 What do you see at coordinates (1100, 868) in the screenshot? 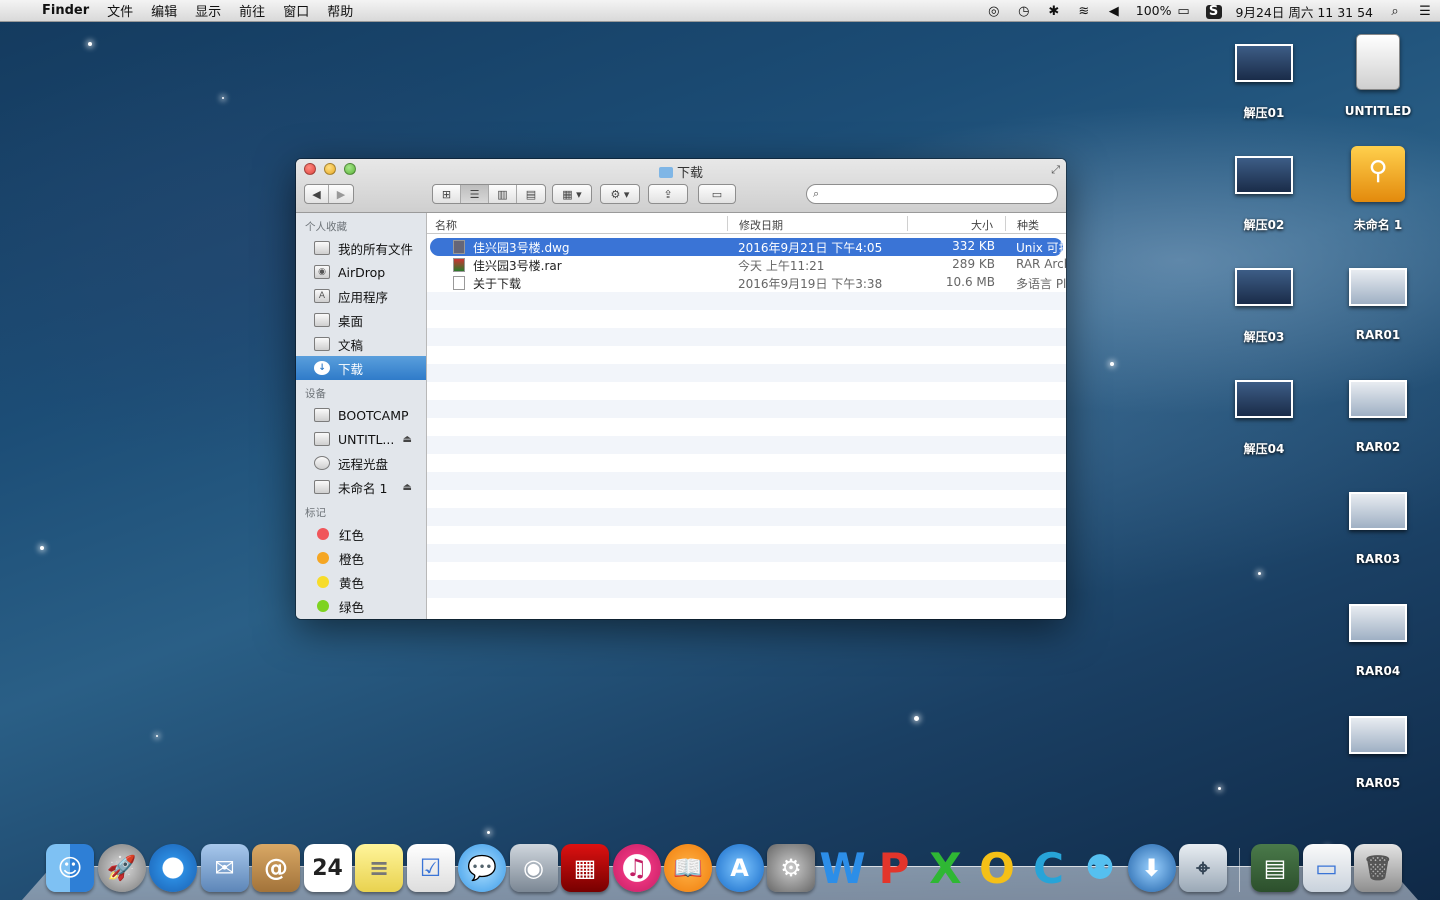
I see `messenger-icon: ⚉` at bounding box center [1100, 868].